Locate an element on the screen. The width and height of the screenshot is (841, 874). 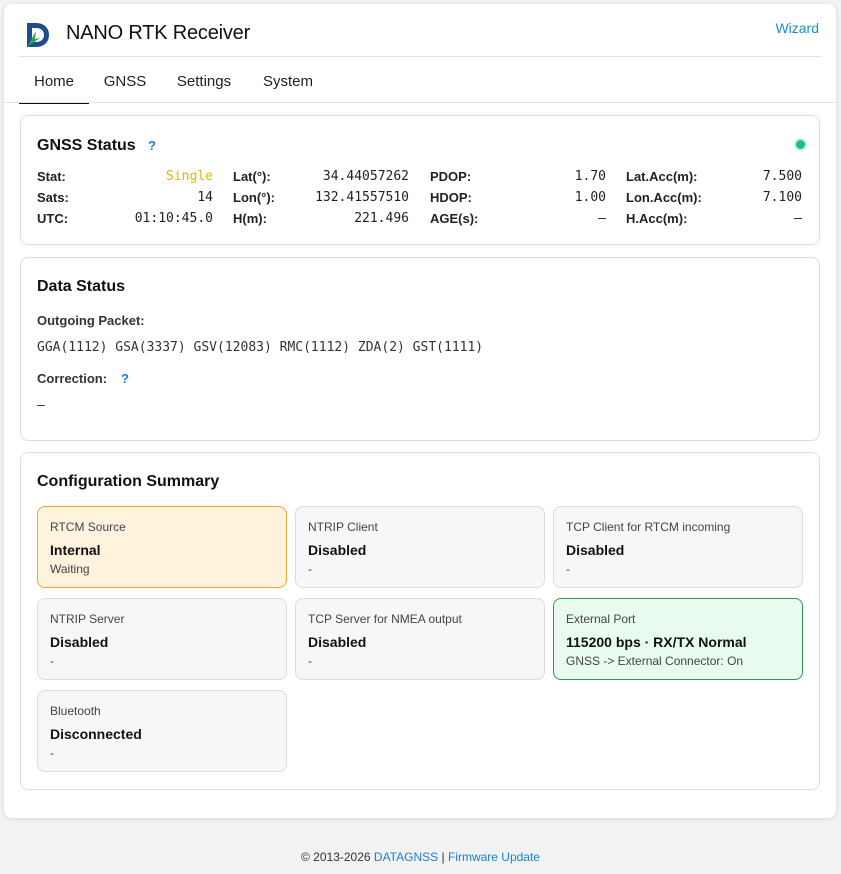
utc-row: UTC: 01:10:45.0 is located at coordinates (125, 220).